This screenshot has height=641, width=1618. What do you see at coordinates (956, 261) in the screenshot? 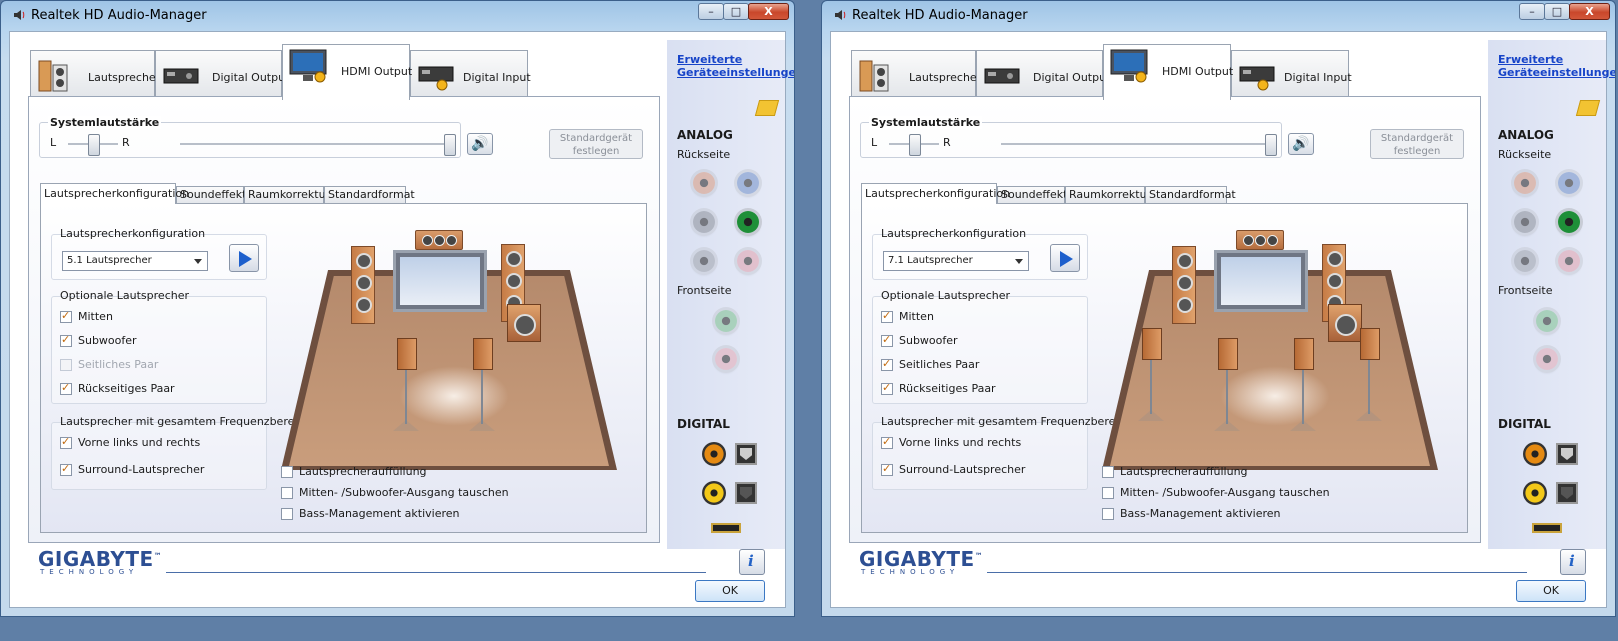
I see `speaker-config-select: 7.1 Lautsprecher` at bounding box center [956, 261].